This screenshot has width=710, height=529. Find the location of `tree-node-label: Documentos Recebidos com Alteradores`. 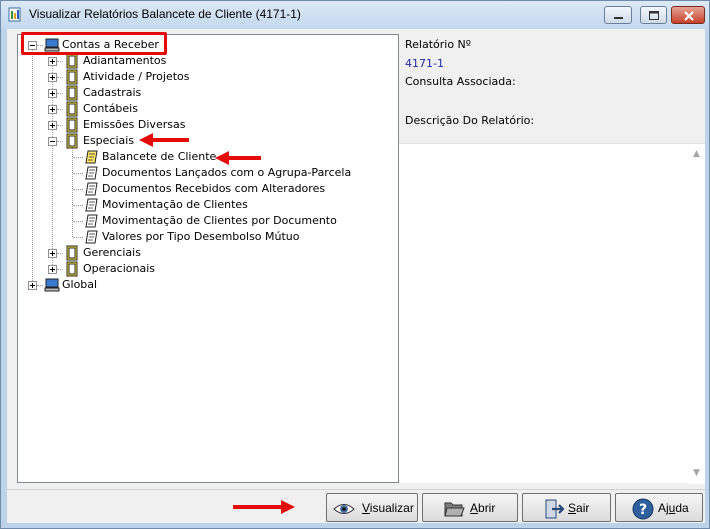

tree-node-label: Documentos Recebidos com Alteradores is located at coordinates (214, 188).